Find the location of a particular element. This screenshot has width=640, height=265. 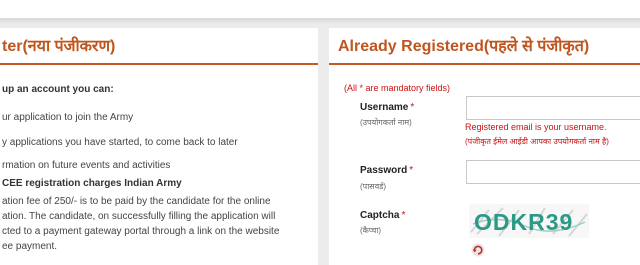

new-registration-title: ter(नया पंजीकरण) is located at coordinates (59, 46).